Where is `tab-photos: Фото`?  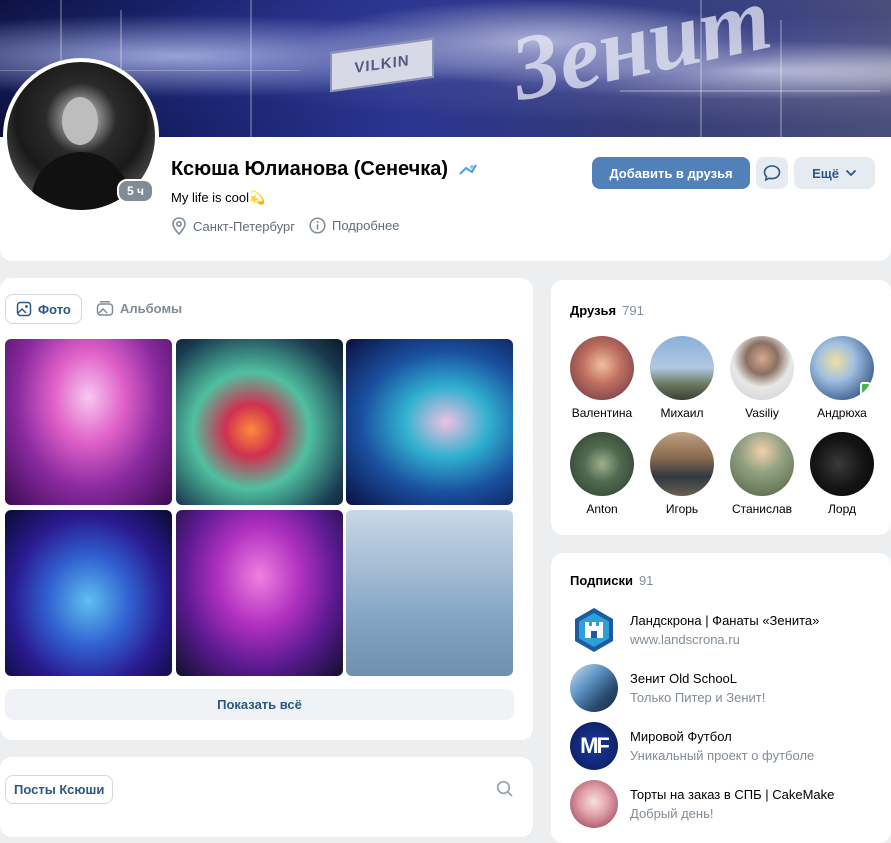
tab-photos: Фото is located at coordinates (43, 309).